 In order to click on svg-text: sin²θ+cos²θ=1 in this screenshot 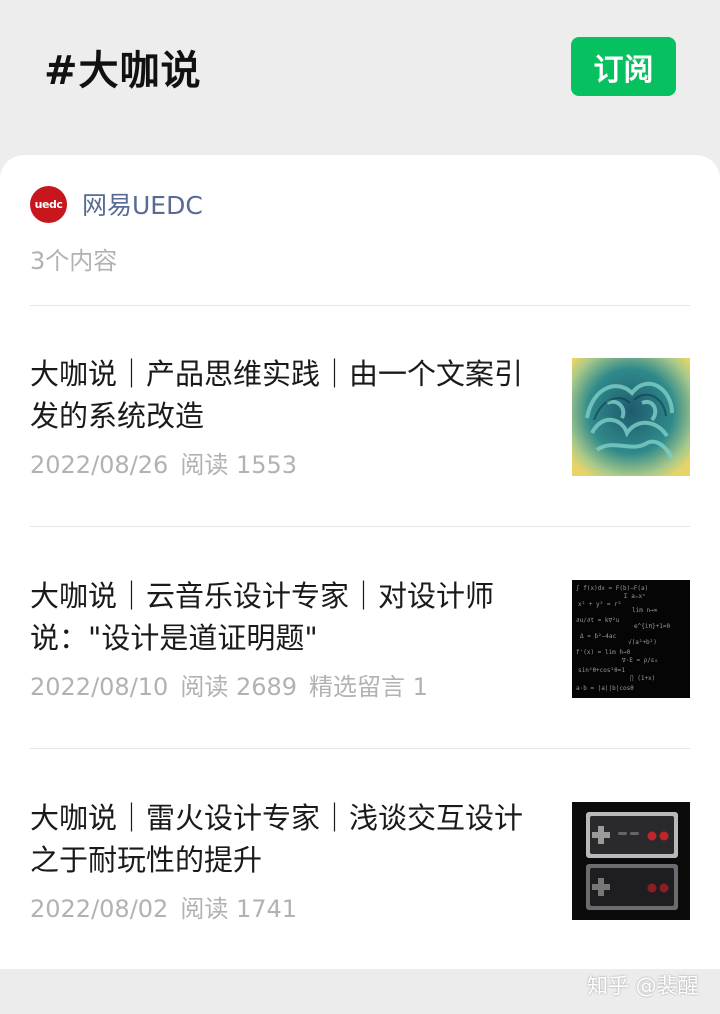, I will do `click(601, 670)`.